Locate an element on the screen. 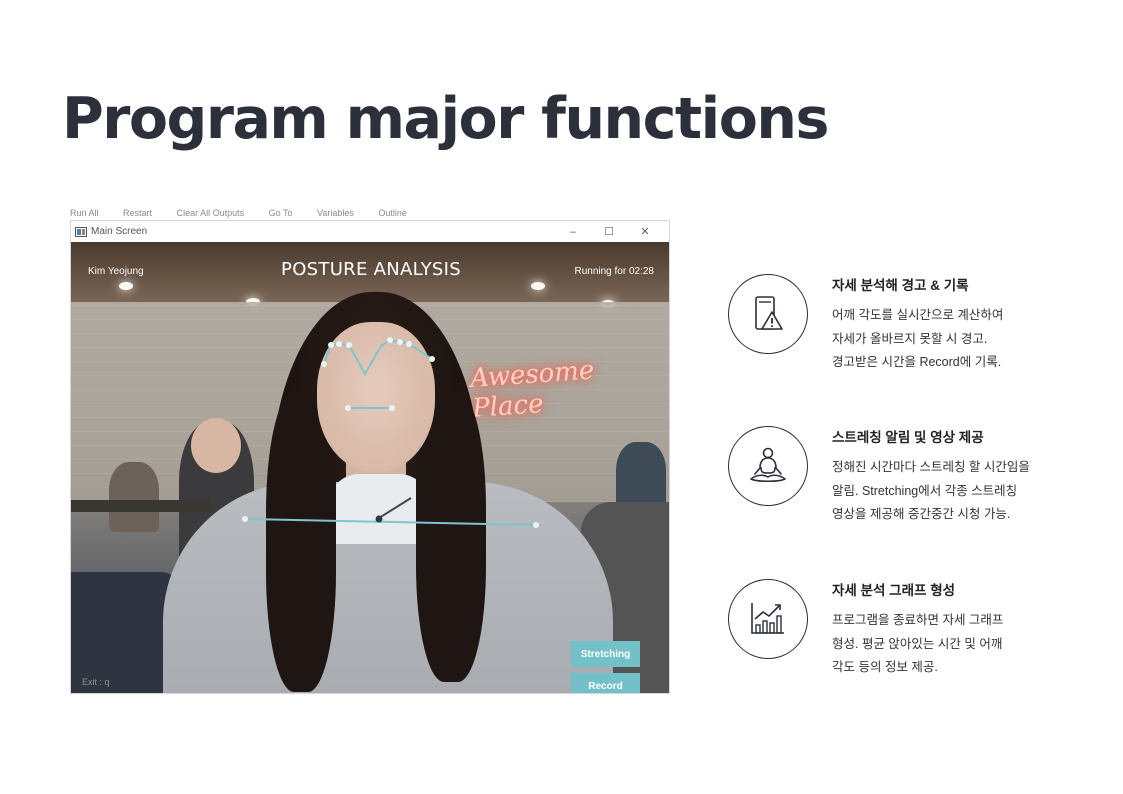  window-title: Main Screen is located at coordinates (119, 231).